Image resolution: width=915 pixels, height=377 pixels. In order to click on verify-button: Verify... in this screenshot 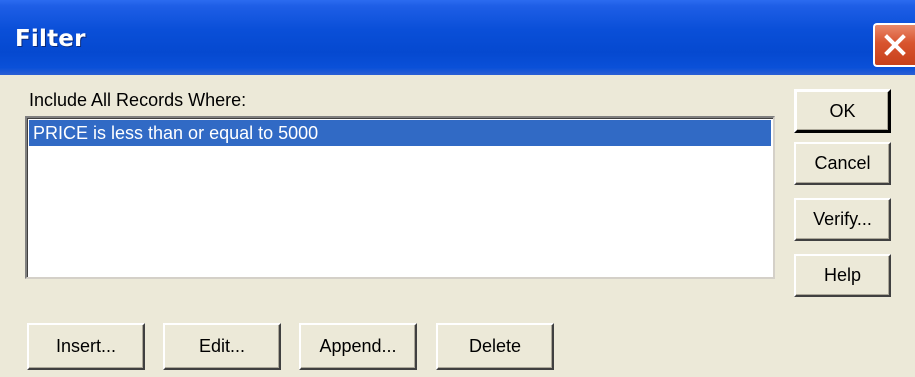, I will do `click(842, 219)`.